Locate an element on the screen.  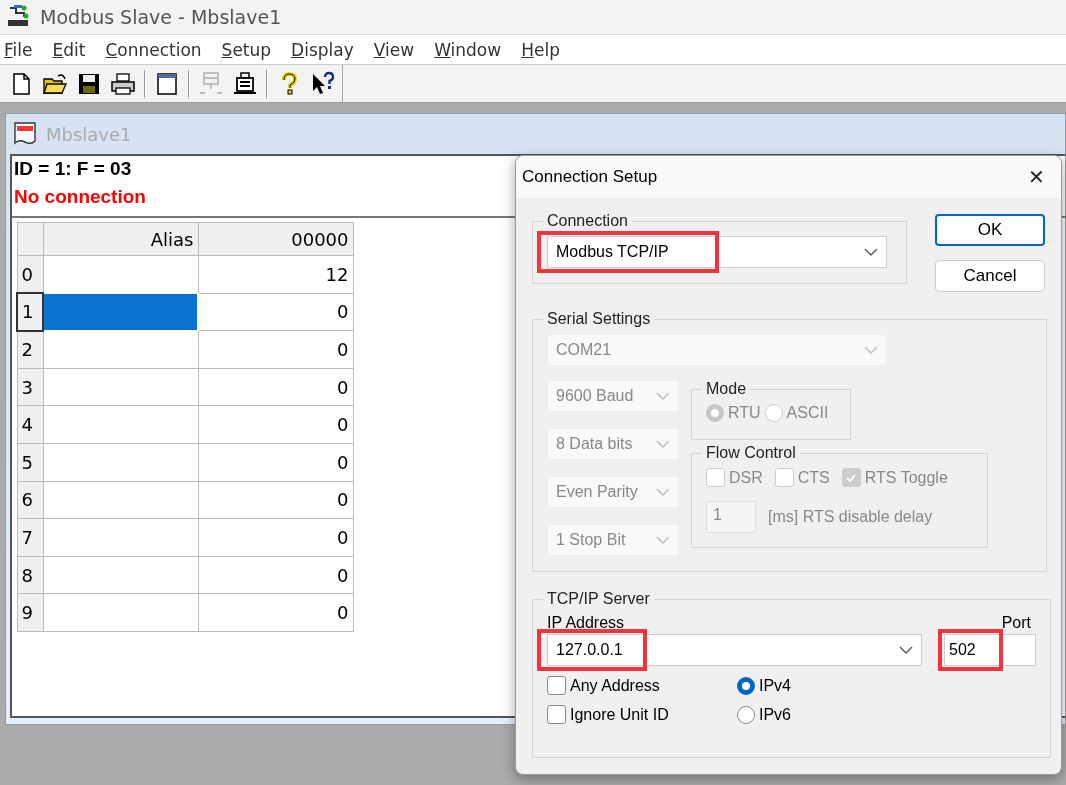
menu-item: Connection is located at coordinates (153, 49).